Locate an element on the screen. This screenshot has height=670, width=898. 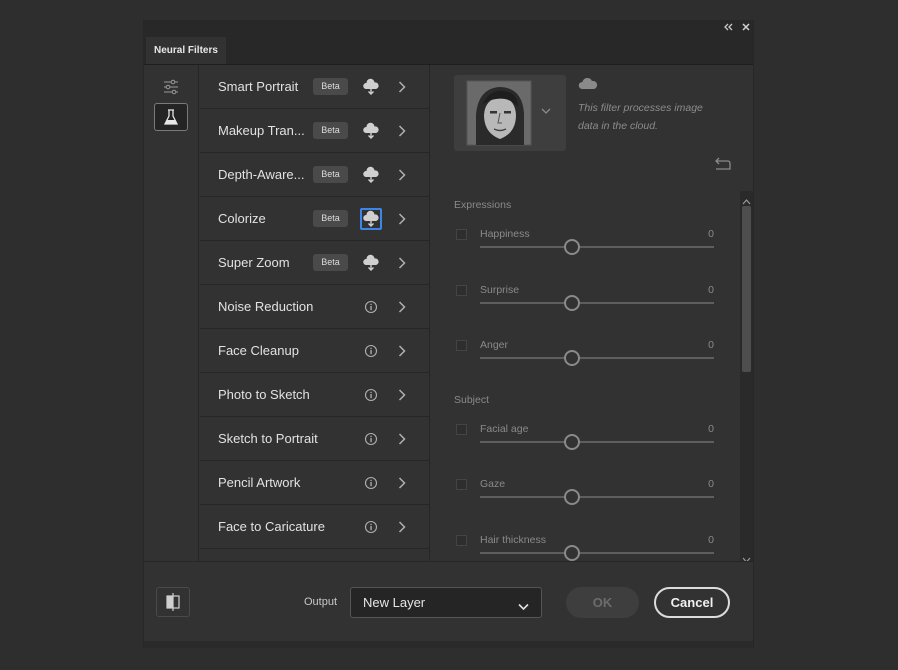
detail-scrollbar is located at coordinates (746, 376).